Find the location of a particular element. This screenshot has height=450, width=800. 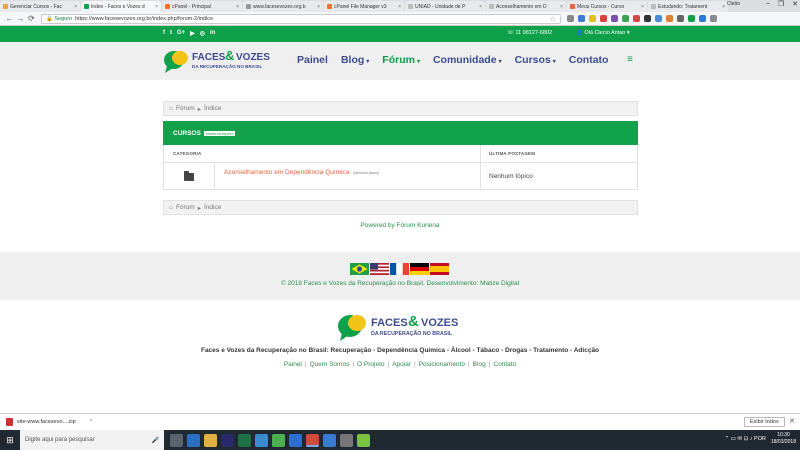

flag-spain-icon is located at coordinates (439, 269).